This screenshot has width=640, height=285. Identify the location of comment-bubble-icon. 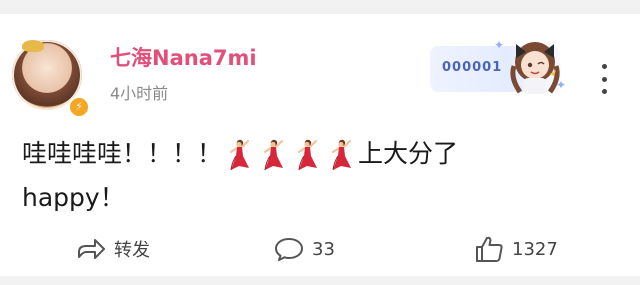
(289, 249).